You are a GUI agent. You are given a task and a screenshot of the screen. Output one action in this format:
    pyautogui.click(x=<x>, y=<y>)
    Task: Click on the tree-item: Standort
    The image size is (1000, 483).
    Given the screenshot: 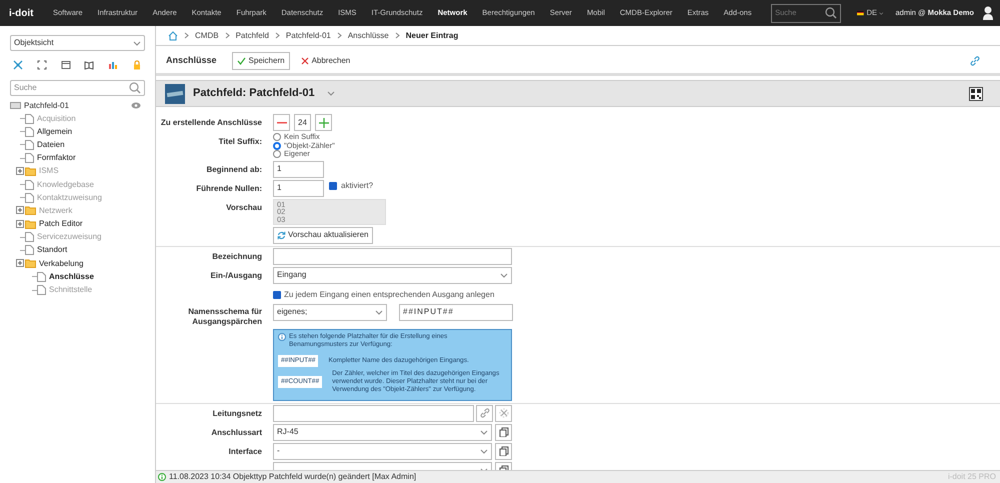 What is the action you would take?
    pyautogui.click(x=52, y=250)
    